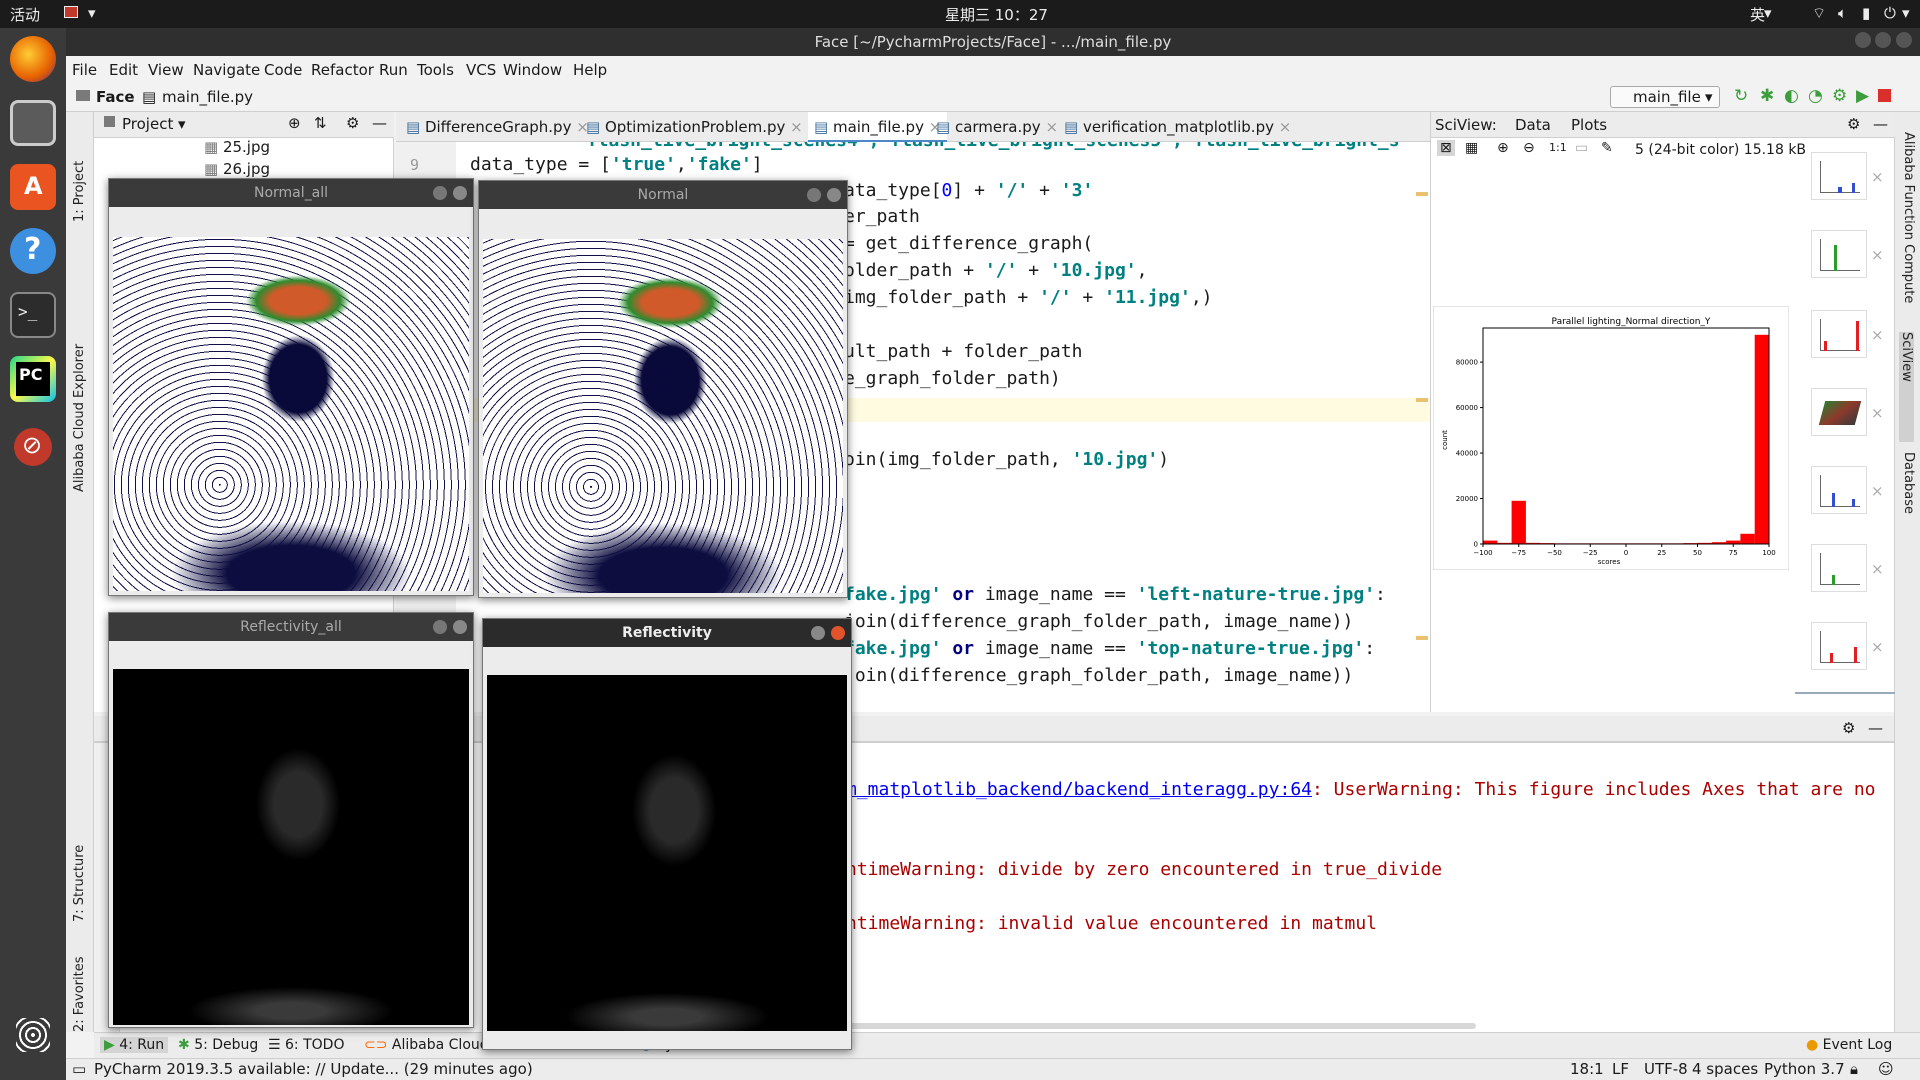  Describe the element at coordinates (33, 123) in the screenshot. I see `files-icon` at that location.